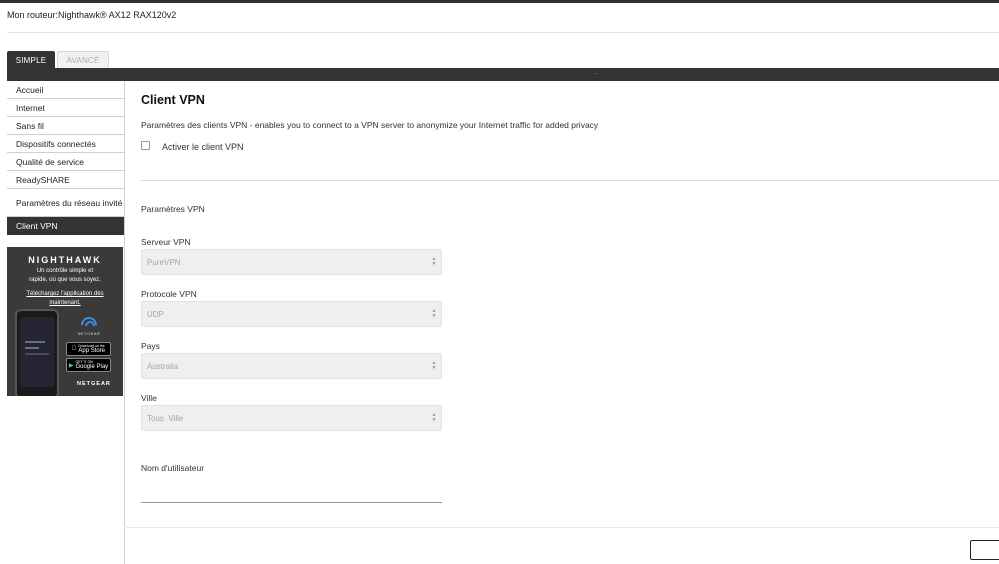 The image size is (999, 564). What do you see at coordinates (499, 1) in the screenshot?
I see `top-border` at bounding box center [499, 1].